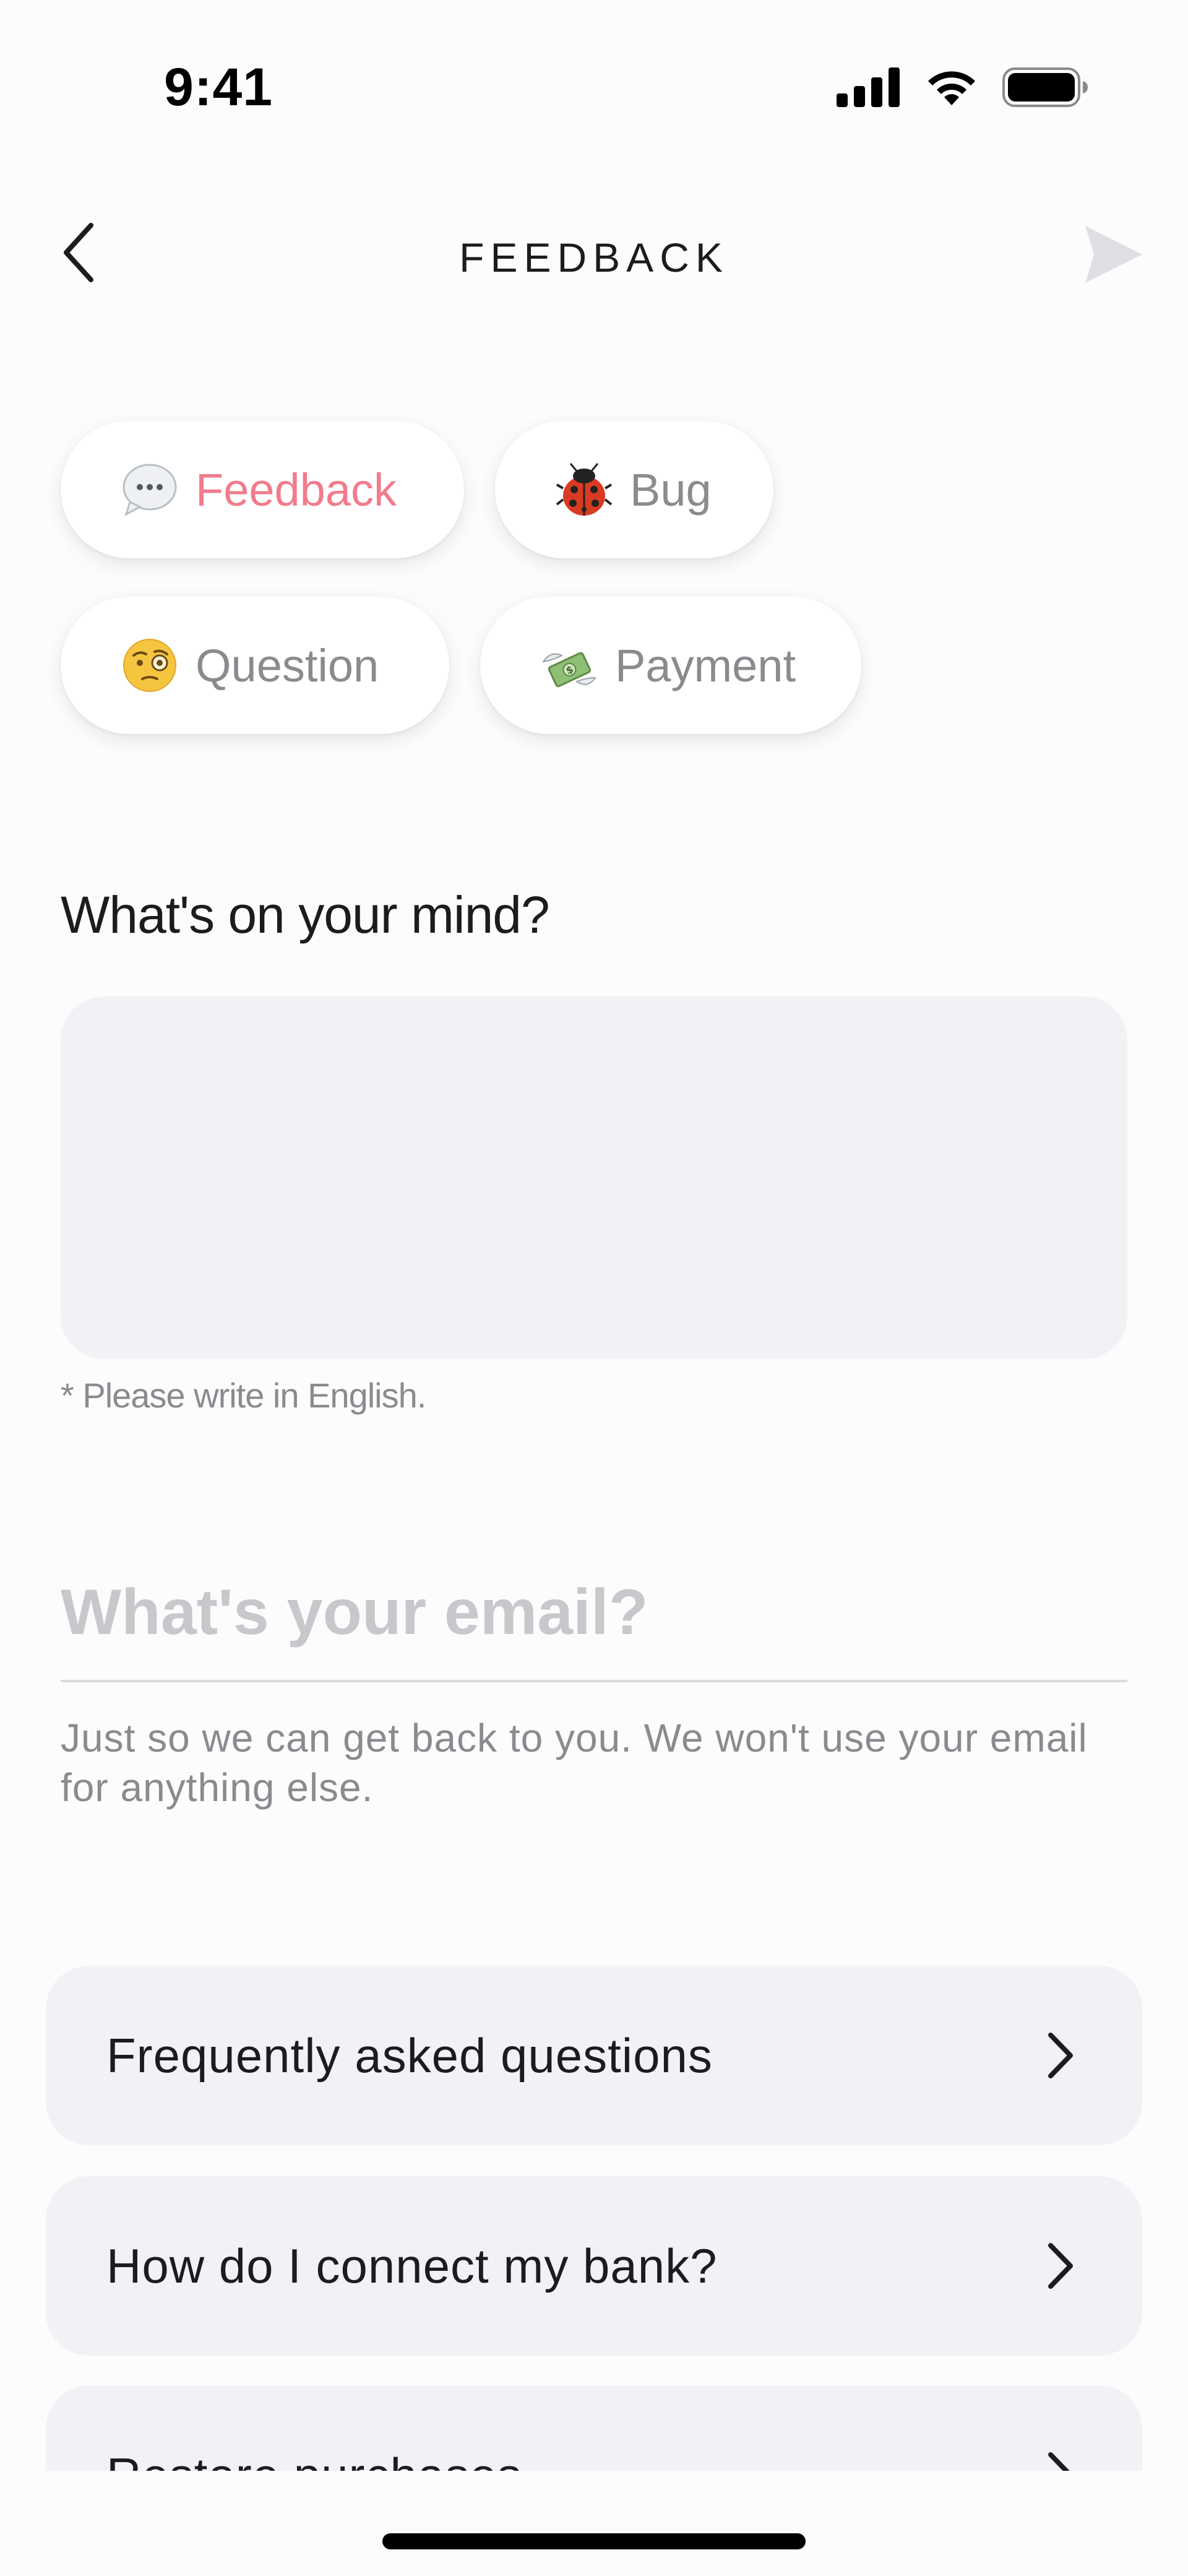 Image resolution: width=1188 pixels, height=2576 pixels. Describe the element at coordinates (671, 490) in the screenshot. I see `category-chip-label: Bug` at that location.